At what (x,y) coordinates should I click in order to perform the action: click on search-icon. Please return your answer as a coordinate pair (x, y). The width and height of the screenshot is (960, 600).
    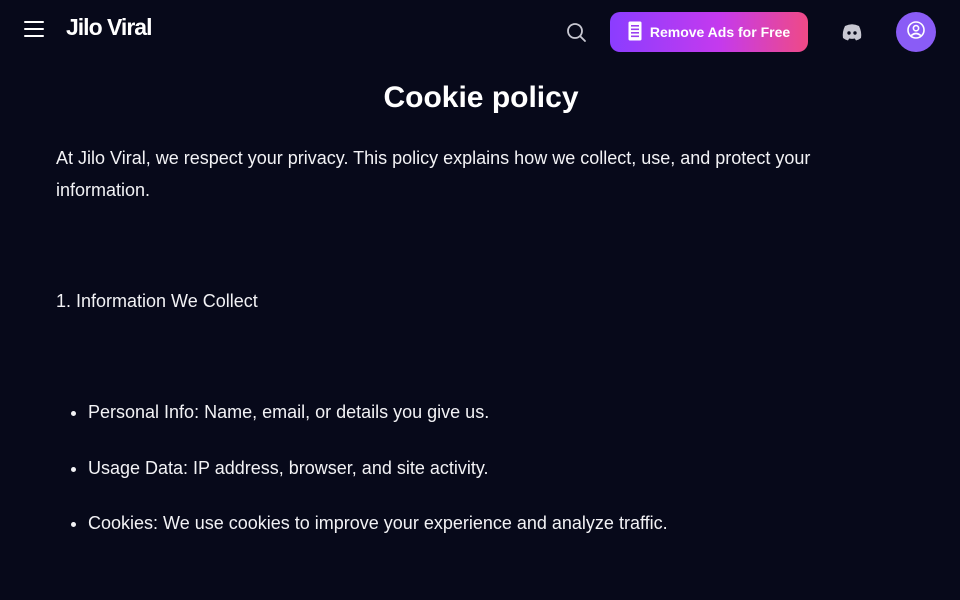
    Looking at the image, I should click on (576, 32).